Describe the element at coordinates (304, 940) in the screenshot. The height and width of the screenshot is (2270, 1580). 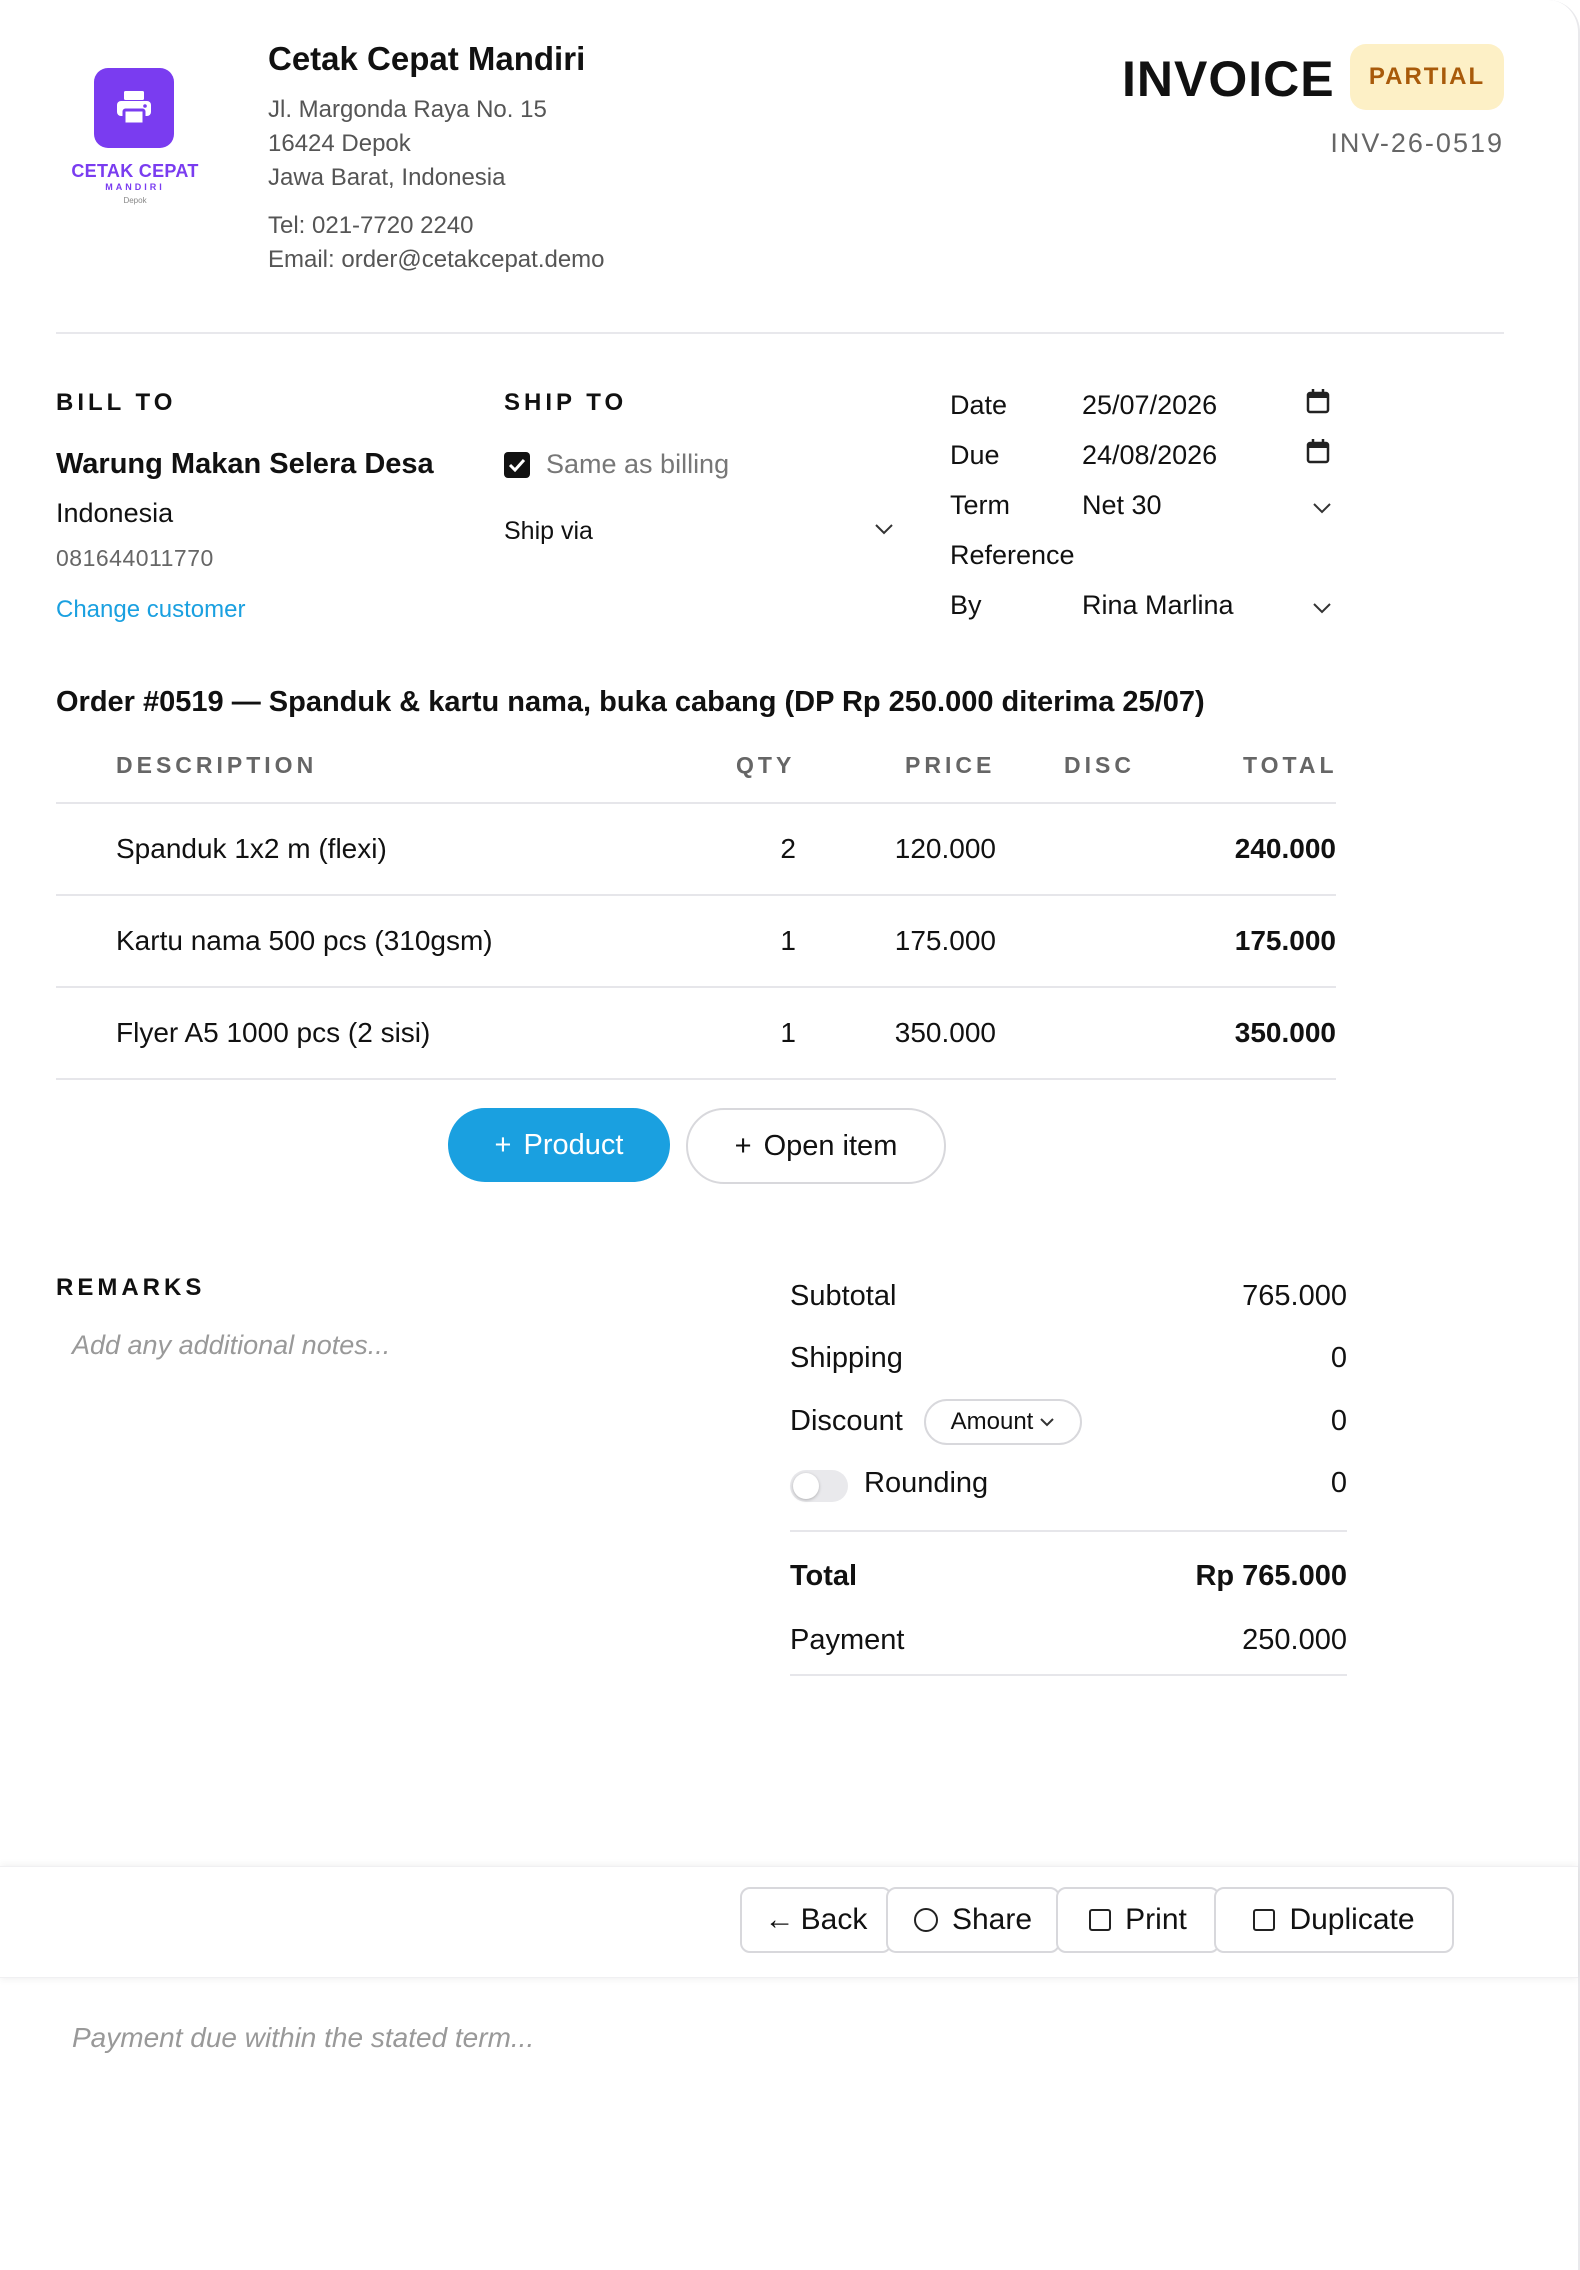
I see `row-description: Kartu nama 500 pcs (310gsm)` at that location.